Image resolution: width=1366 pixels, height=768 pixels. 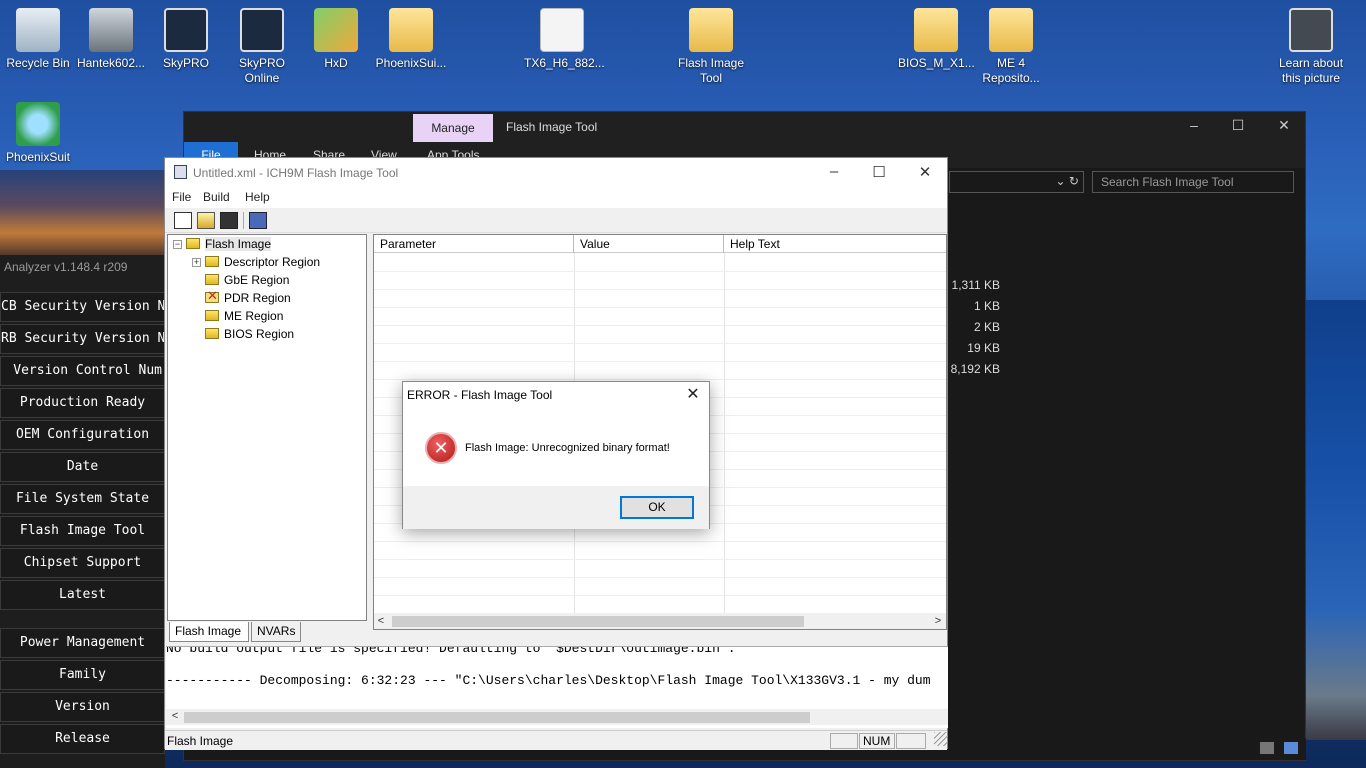 I want to click on tree-item-me-region: ME Region, so click(x=244, y=316).